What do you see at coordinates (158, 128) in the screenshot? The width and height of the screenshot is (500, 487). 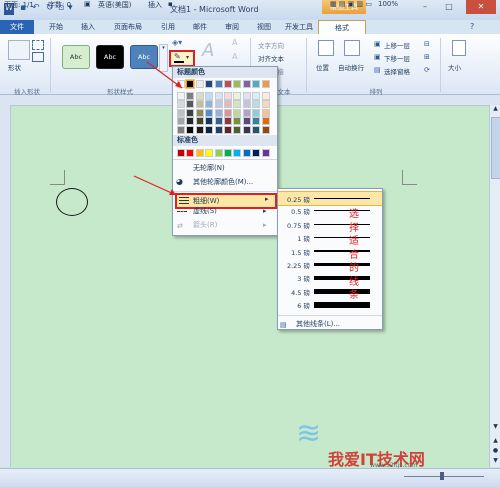 I see `annotation-arrows` at bounding box center [158, 128].